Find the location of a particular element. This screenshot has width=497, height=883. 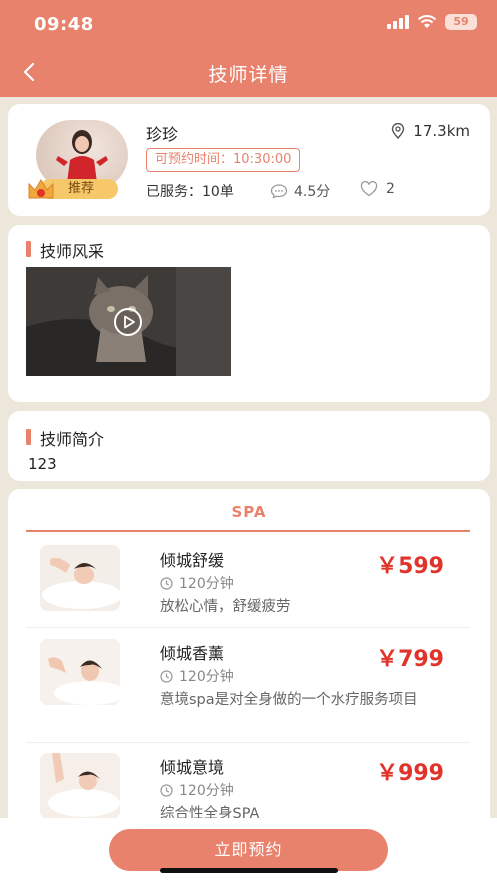

style-section-title: 技师风采 is located at coordinates (65, 250).